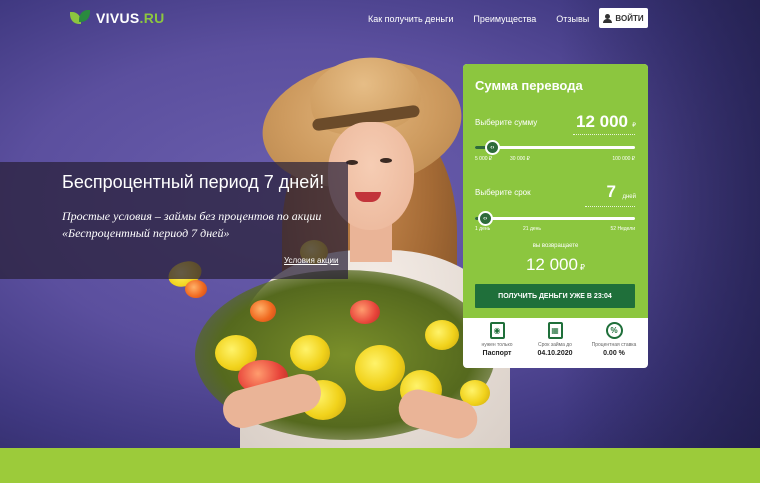  I want to click on nav-how-to-get-money: Как получить деньги, so click(410, 19).